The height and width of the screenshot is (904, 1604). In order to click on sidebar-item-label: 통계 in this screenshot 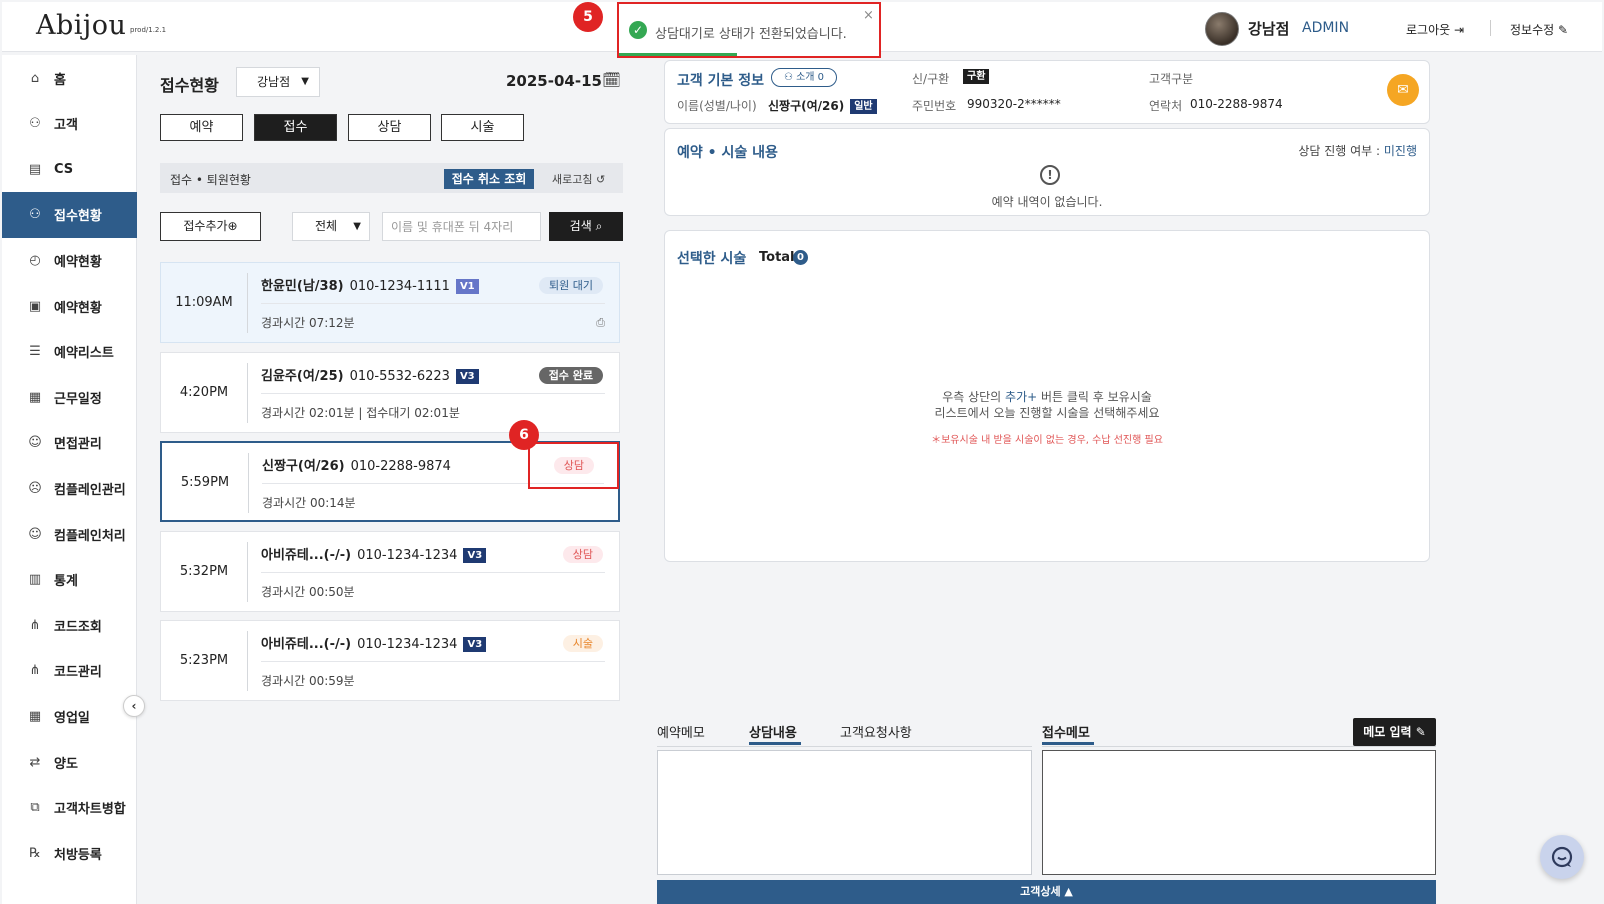, I will do `click(66, 582)`.